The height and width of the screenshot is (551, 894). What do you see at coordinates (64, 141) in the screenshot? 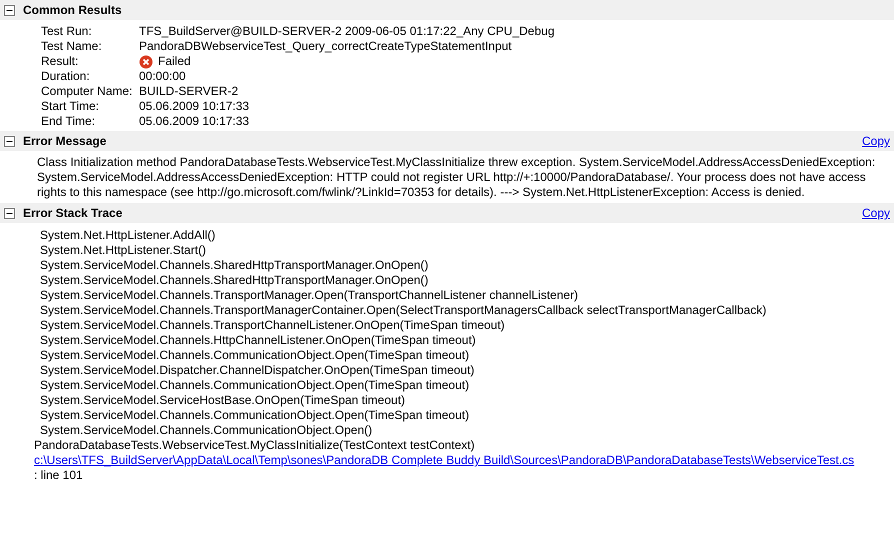
I see `section-title: Error Message` at bounding box center [64, 141].